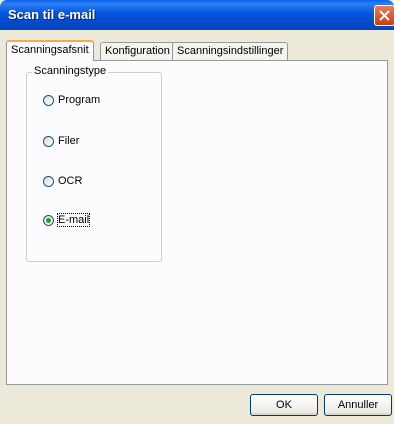 This screenshot has height=424, width=394. Describe the element at coordinates (52, 14) in the screenshot. I see `window-title: Scan til e-mail` at that location.